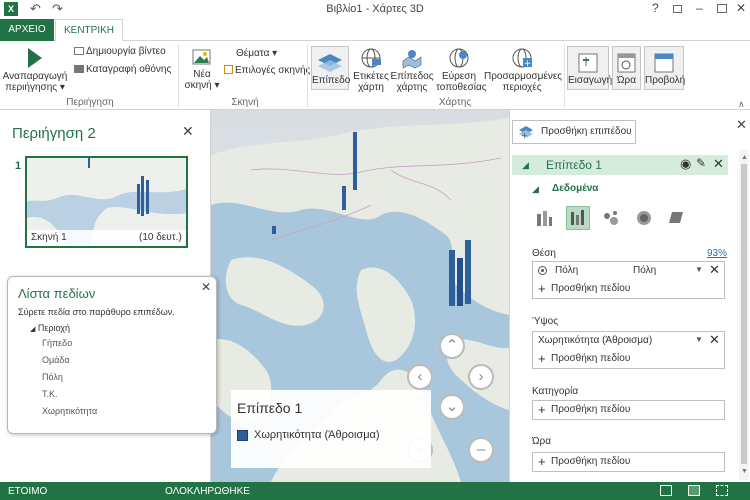 This screenshot has width=750, height=500. I want to click on close-field-list-icon: ✕, so click(206, 287).